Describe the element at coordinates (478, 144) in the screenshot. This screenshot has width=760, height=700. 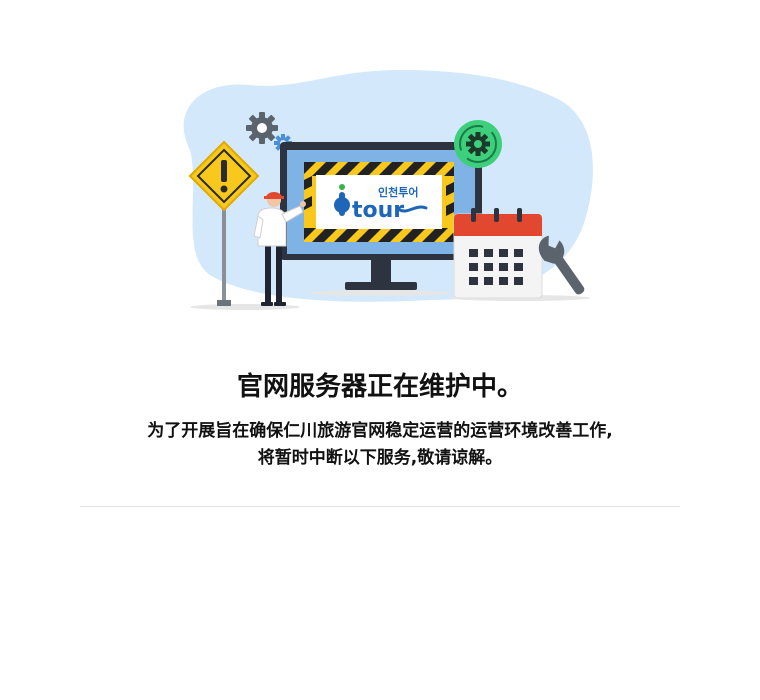
I see `refresh-gear-icon` at that location.